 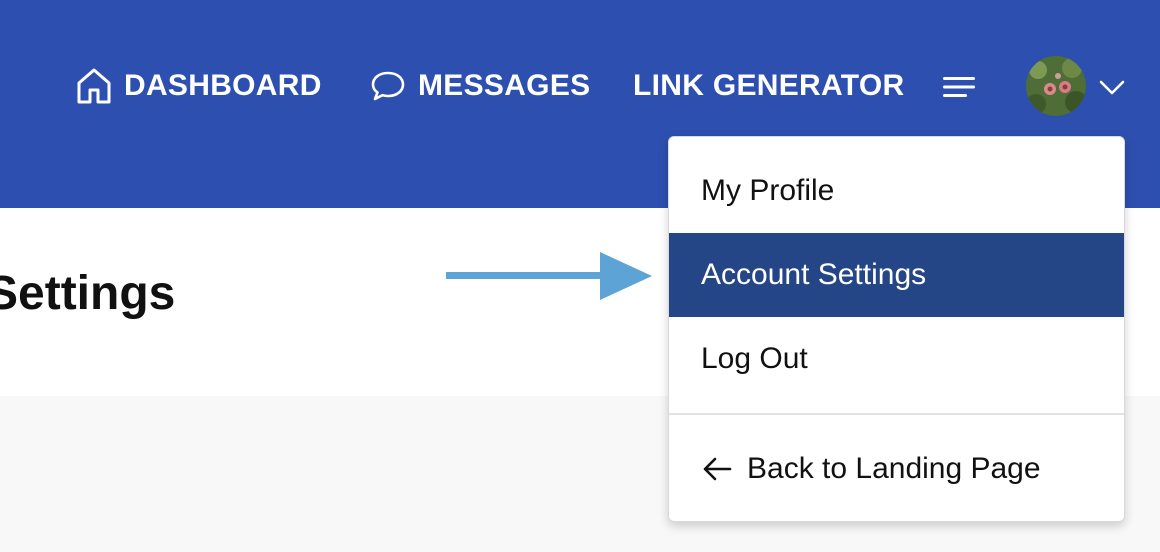 I want to click on menu-item-label: Account Settings, so click(x=814, y=274).